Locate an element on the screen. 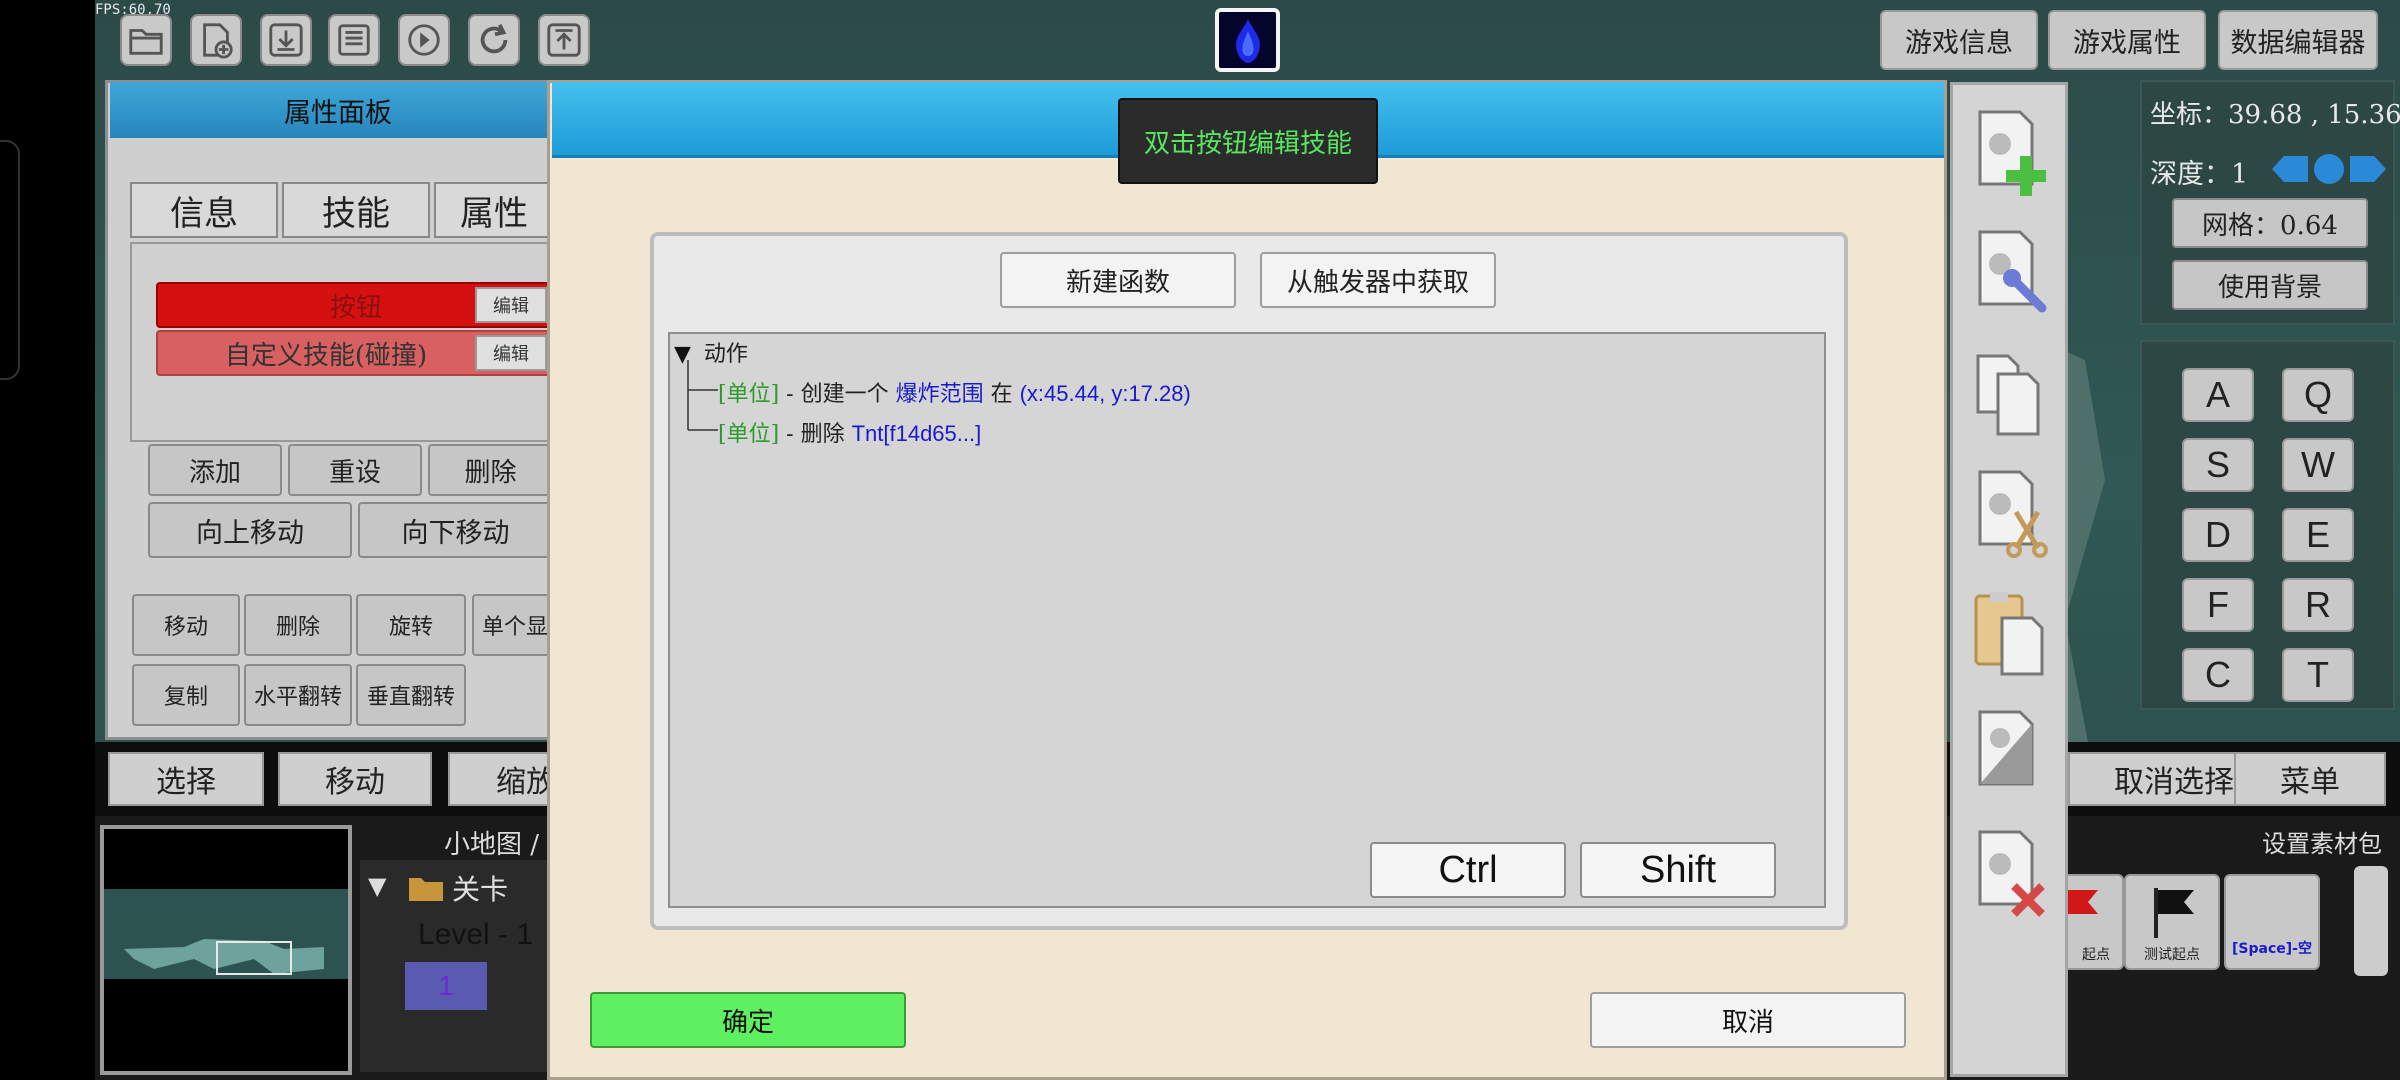  tree-connector is located at coordinates (702, 395).